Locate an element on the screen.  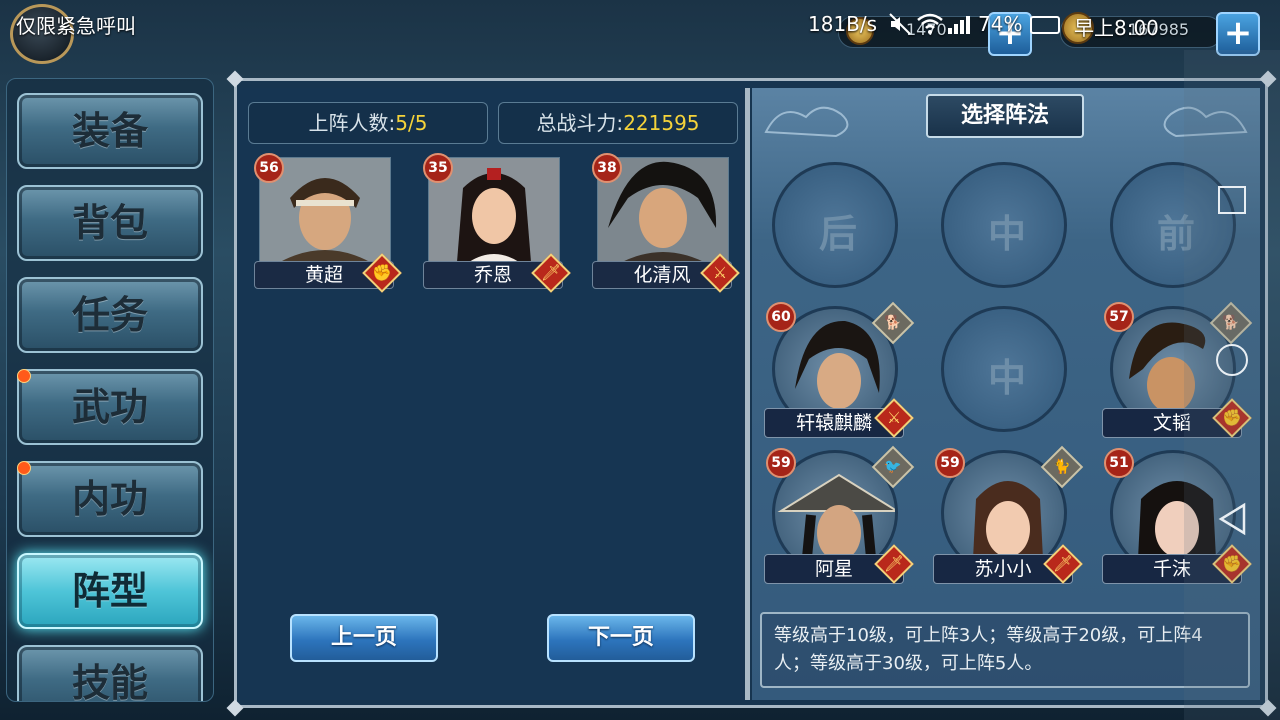
roster-hero-card: 黄超 56 ✊ is located at coordinates (329, 223).